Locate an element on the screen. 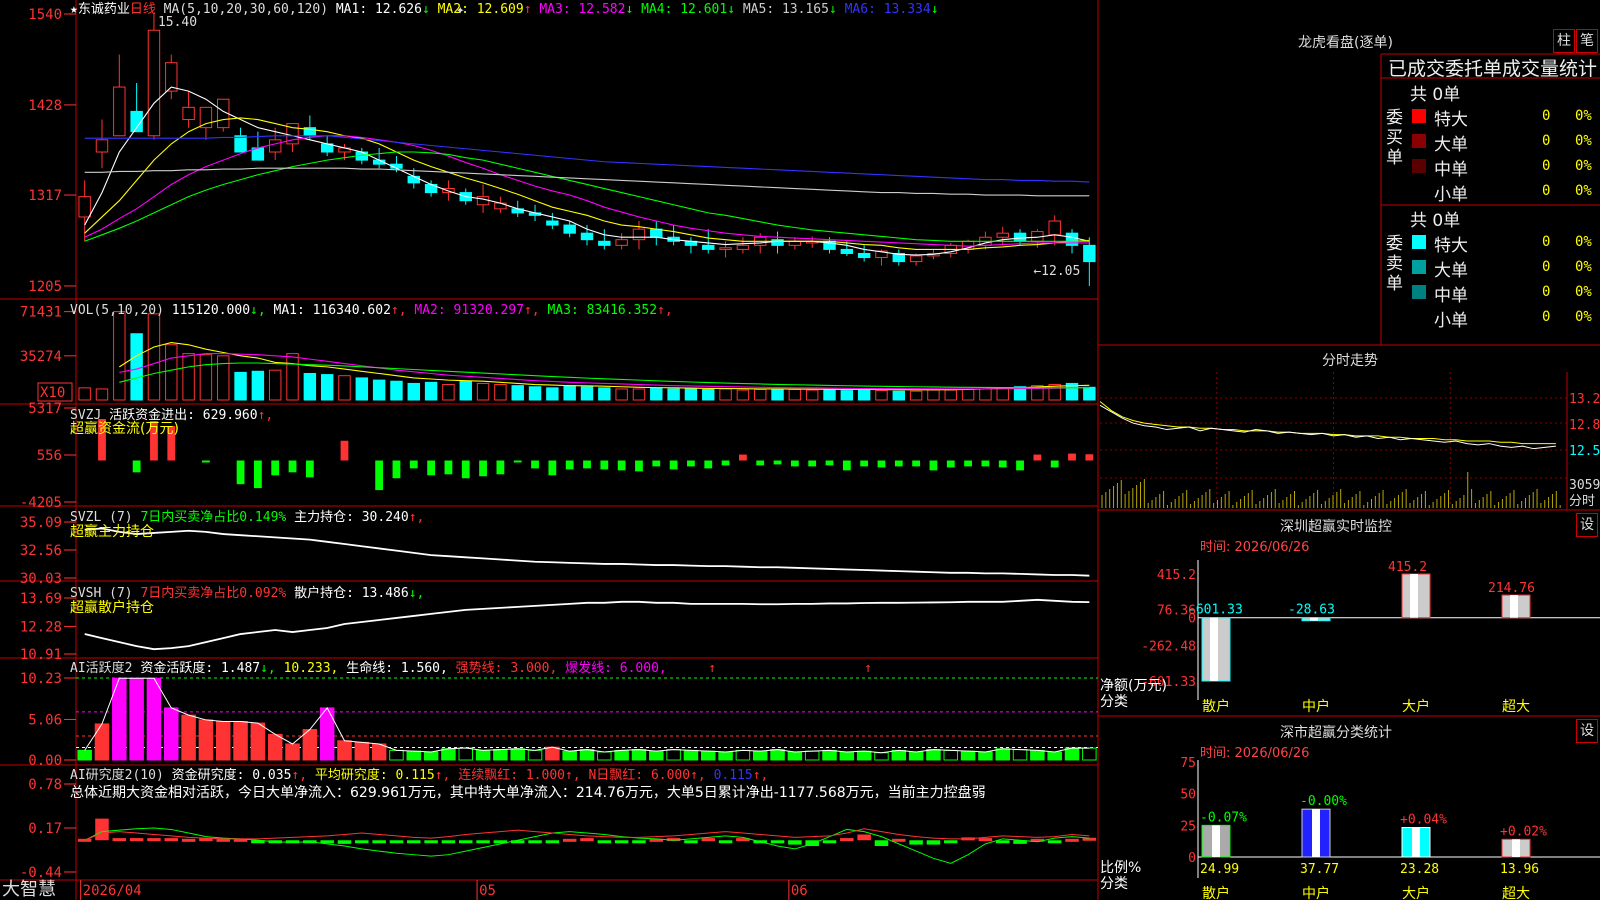 The image size is (1600, 900). sz-monitor-time: 时间: 2026/06/26 is located at coordinates (1255, 547).